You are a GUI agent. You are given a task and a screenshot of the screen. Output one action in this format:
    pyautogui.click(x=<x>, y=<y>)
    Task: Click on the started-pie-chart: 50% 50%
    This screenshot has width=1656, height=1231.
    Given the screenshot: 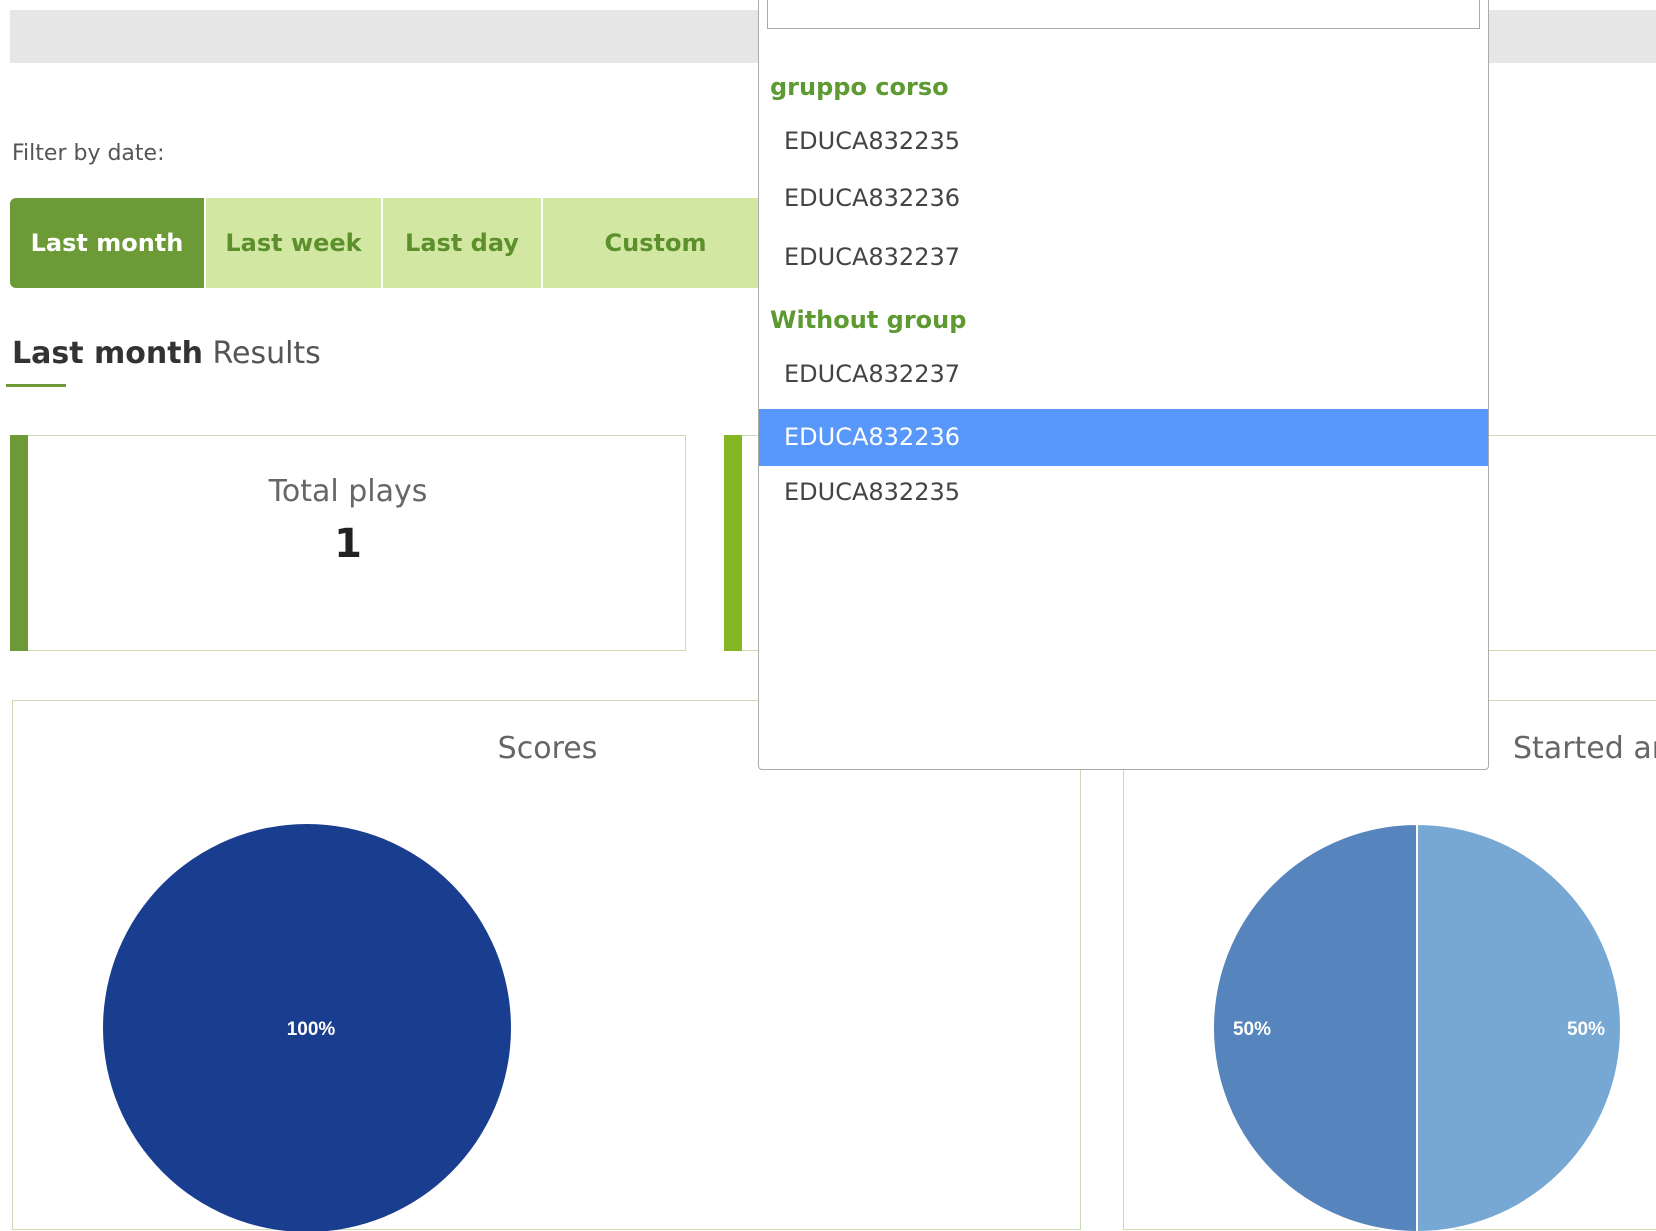 What is the action you would take?
    pyautogui.click(x=1417, y=1026)
    